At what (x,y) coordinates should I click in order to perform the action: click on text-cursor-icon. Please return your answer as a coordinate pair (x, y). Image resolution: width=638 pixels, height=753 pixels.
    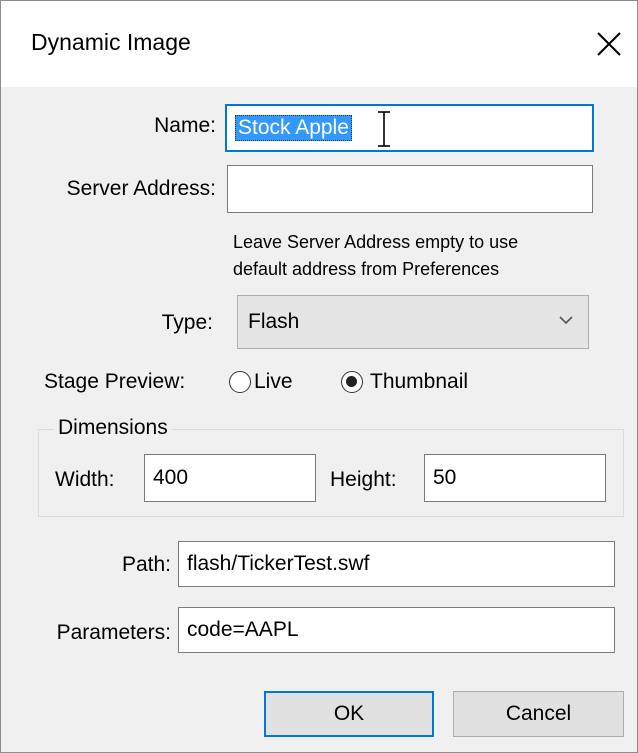
    Looking at the image, I should click on (384, 129).